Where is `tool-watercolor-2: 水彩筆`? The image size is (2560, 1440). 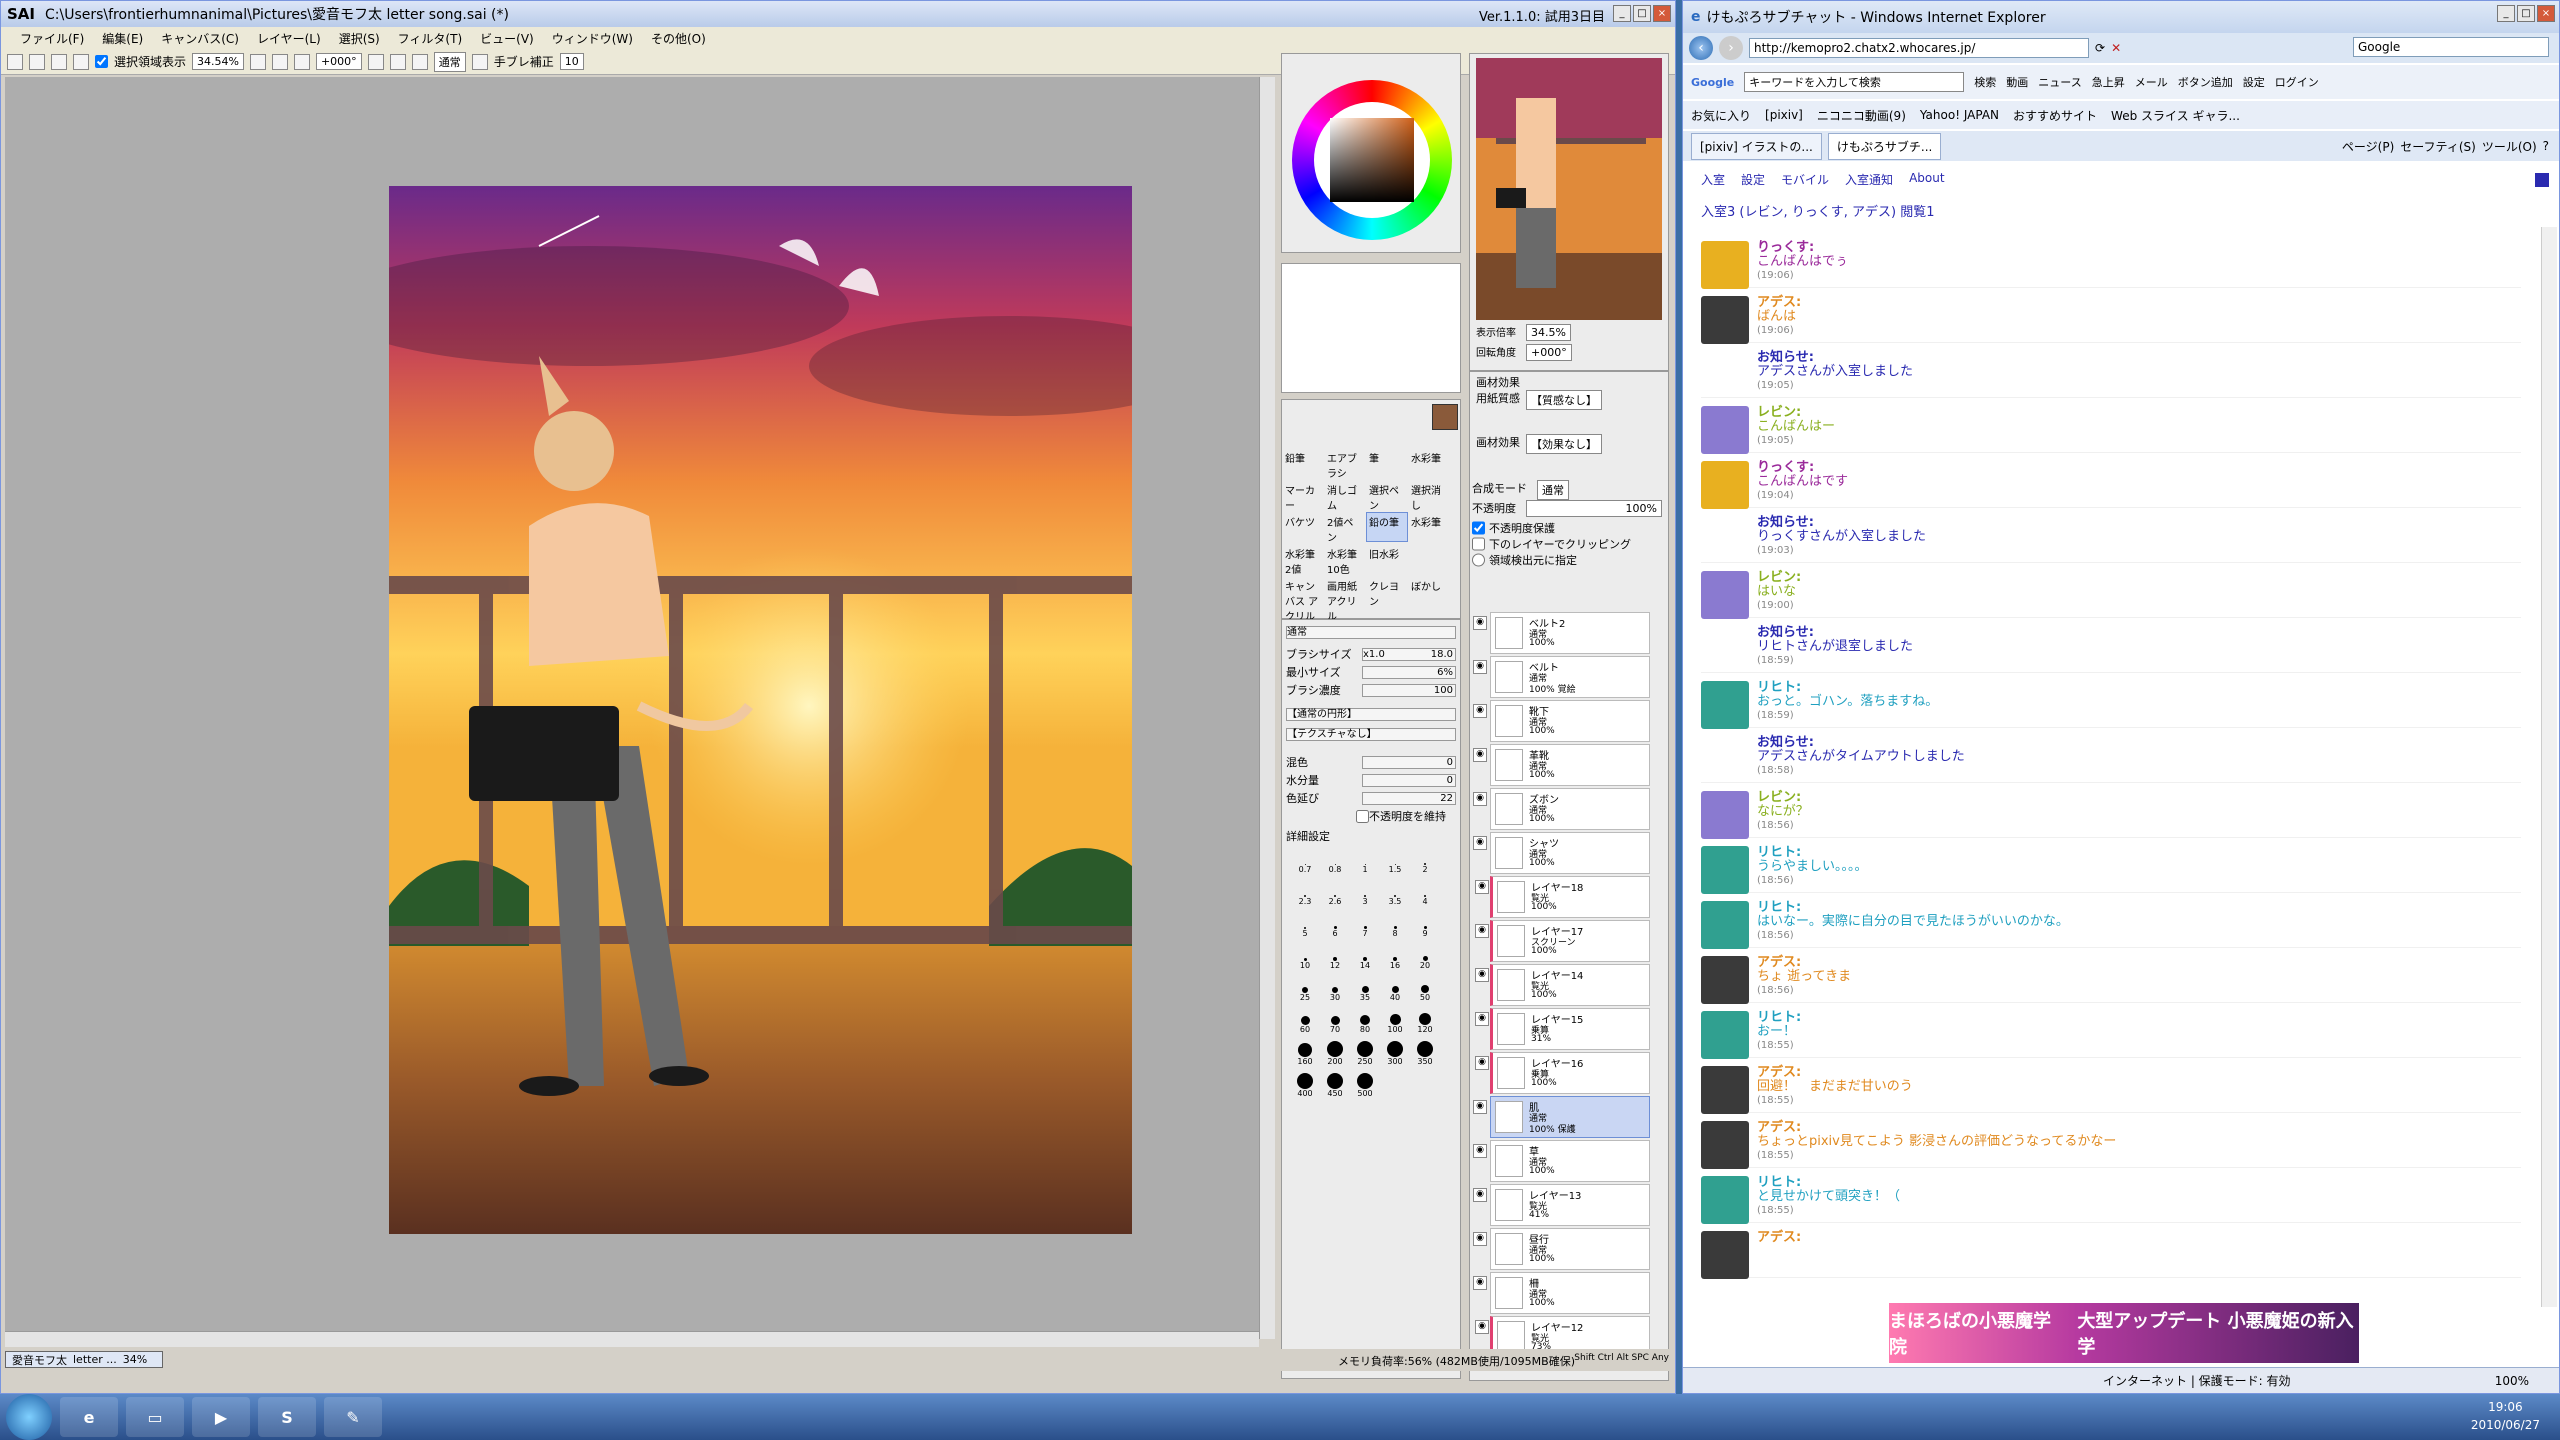 tool-watercolor-2: 水彩筆 is located at coordinates (1429, 527).